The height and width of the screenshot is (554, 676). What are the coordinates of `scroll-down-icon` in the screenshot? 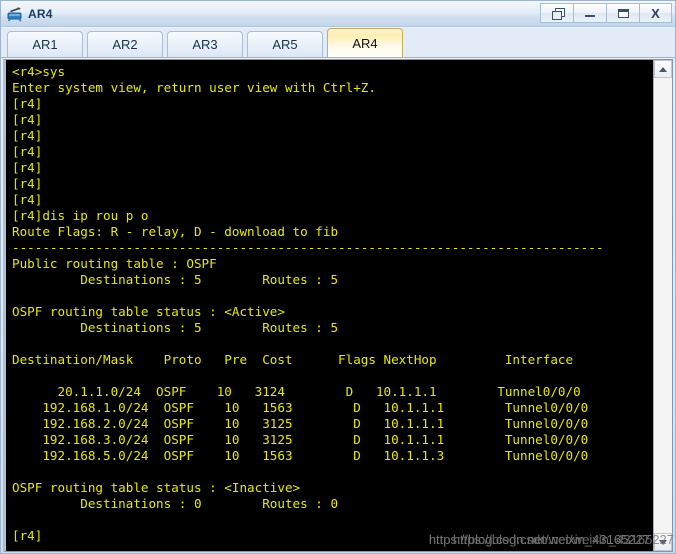 It's located at (663, 542).